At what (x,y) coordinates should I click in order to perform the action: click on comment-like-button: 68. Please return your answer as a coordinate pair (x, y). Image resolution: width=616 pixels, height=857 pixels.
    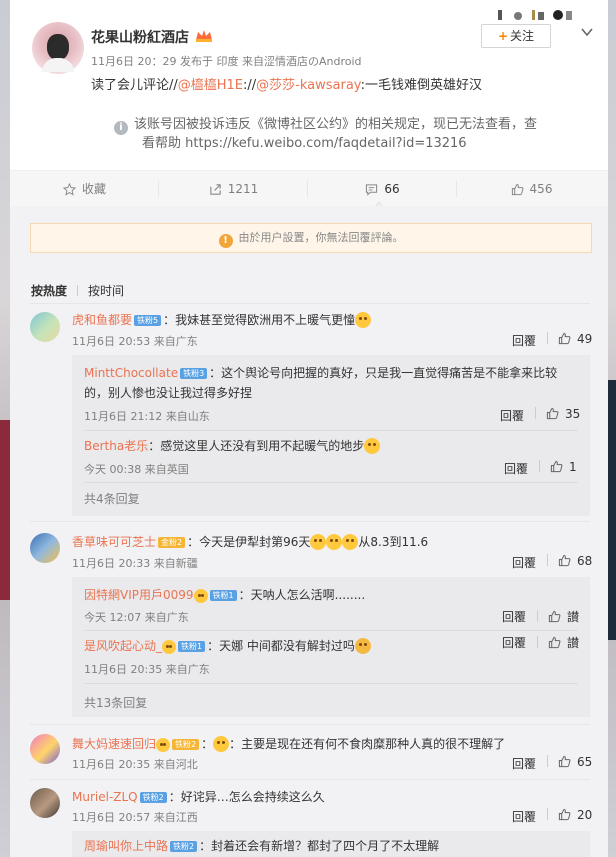
    Looking at the image, I should click on (569, 561).